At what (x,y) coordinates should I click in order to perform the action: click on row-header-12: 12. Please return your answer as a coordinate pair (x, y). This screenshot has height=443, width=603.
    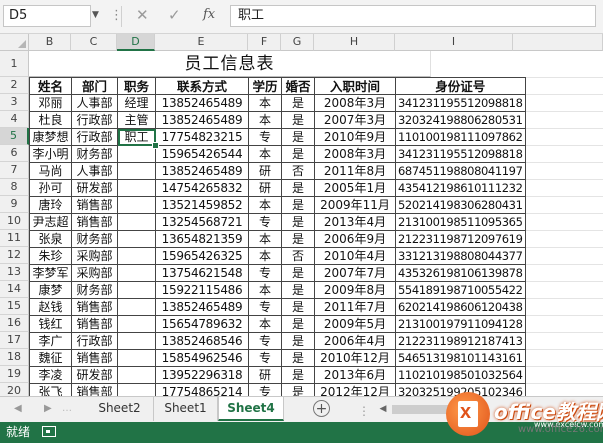
    Looking at the image, I should click on (14, 255).